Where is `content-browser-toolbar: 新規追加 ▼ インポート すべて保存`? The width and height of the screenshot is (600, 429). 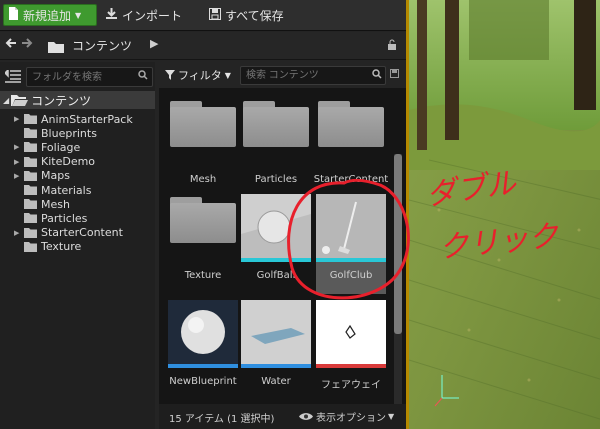 content-browser-toolbar: 新規追加 ▼ インポート すべて保存 is located at coordinates (203, 15).